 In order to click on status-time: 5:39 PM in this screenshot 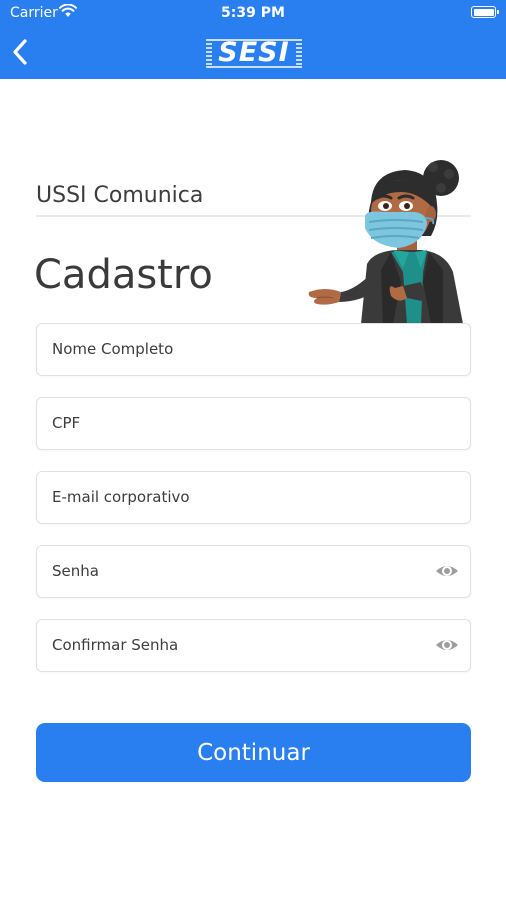, I will do `click(253, 13)`.